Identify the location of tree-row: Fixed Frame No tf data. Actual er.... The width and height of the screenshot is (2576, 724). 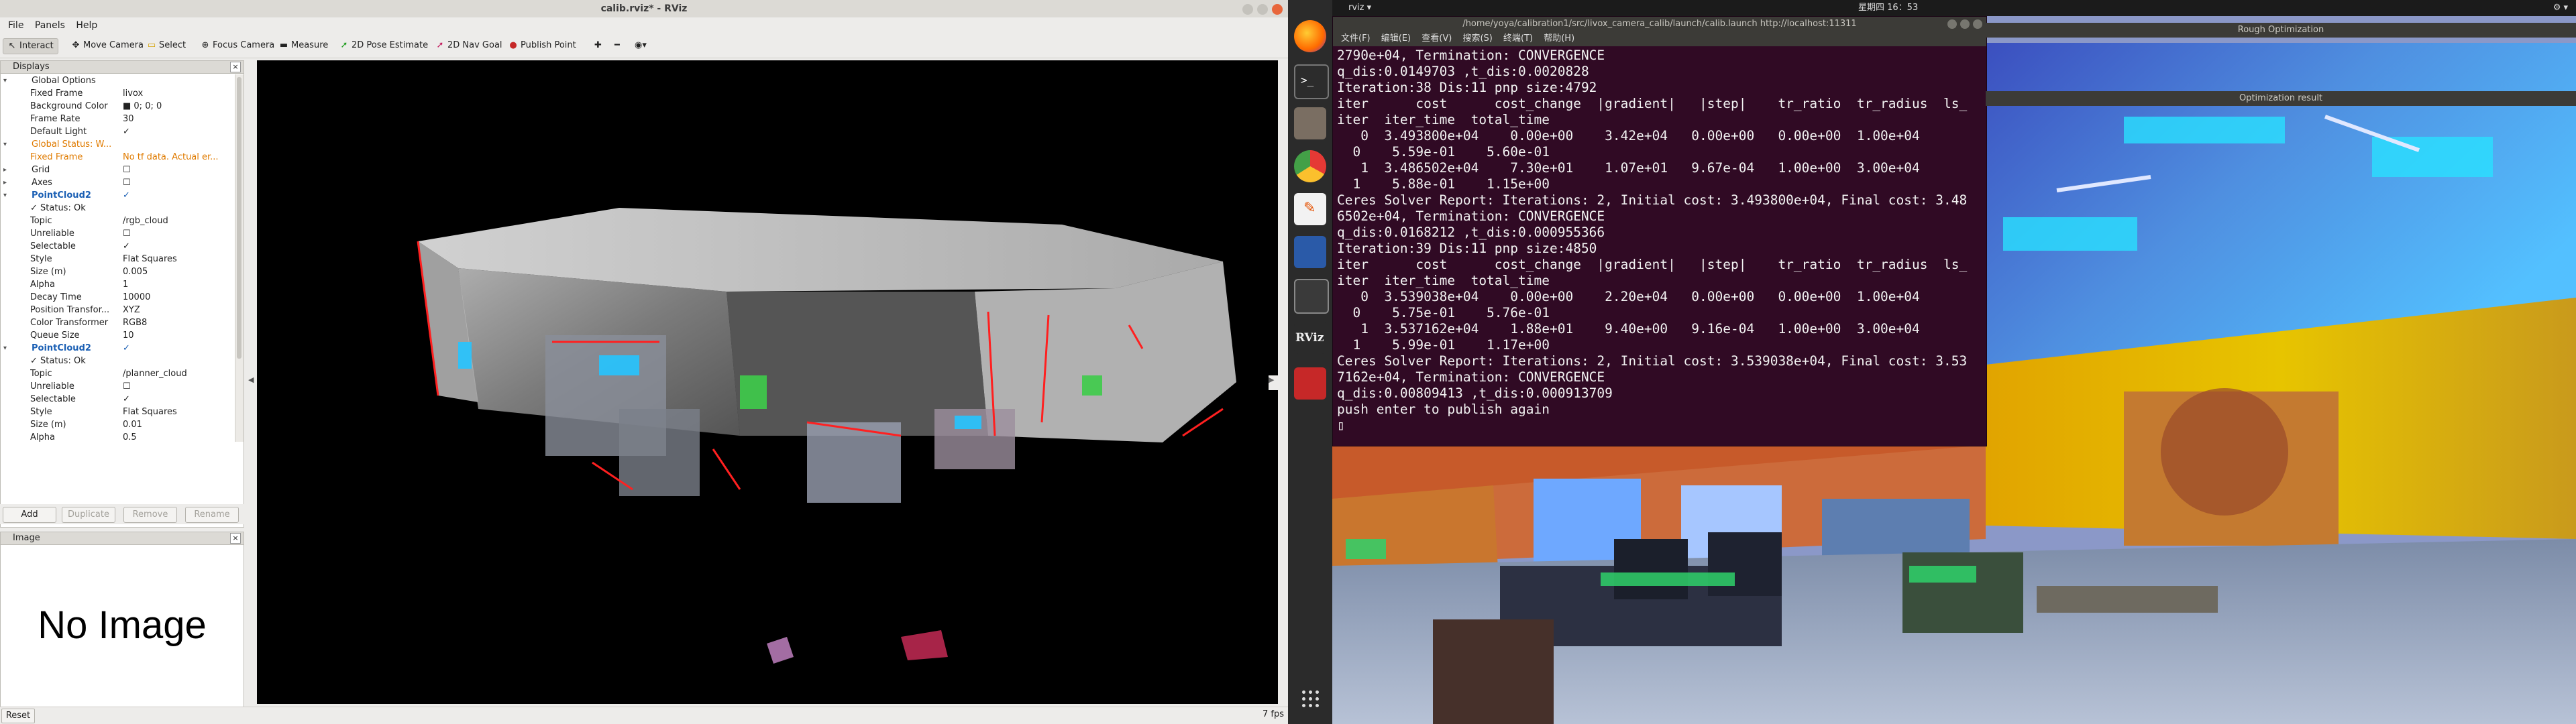
(117, 157).